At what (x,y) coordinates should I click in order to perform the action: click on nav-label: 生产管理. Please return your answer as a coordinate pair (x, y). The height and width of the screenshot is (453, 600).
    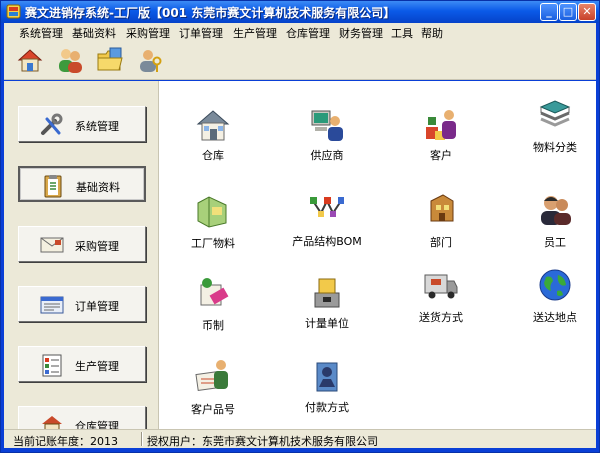
    Looking at the image, I should click on (97, 366).